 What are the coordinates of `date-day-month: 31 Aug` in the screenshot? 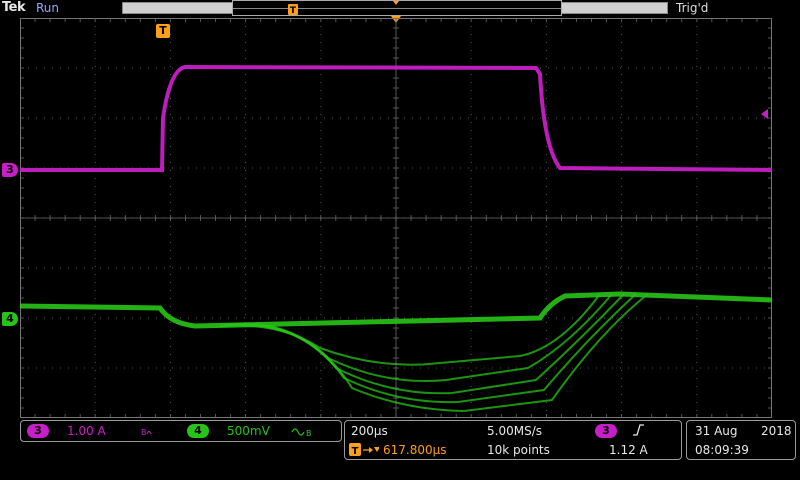 It's located at (716, 431).